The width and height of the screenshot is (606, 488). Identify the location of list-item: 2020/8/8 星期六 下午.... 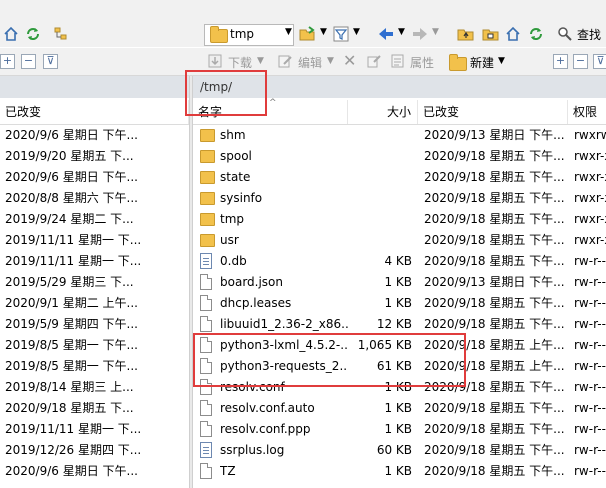
(94, 198).